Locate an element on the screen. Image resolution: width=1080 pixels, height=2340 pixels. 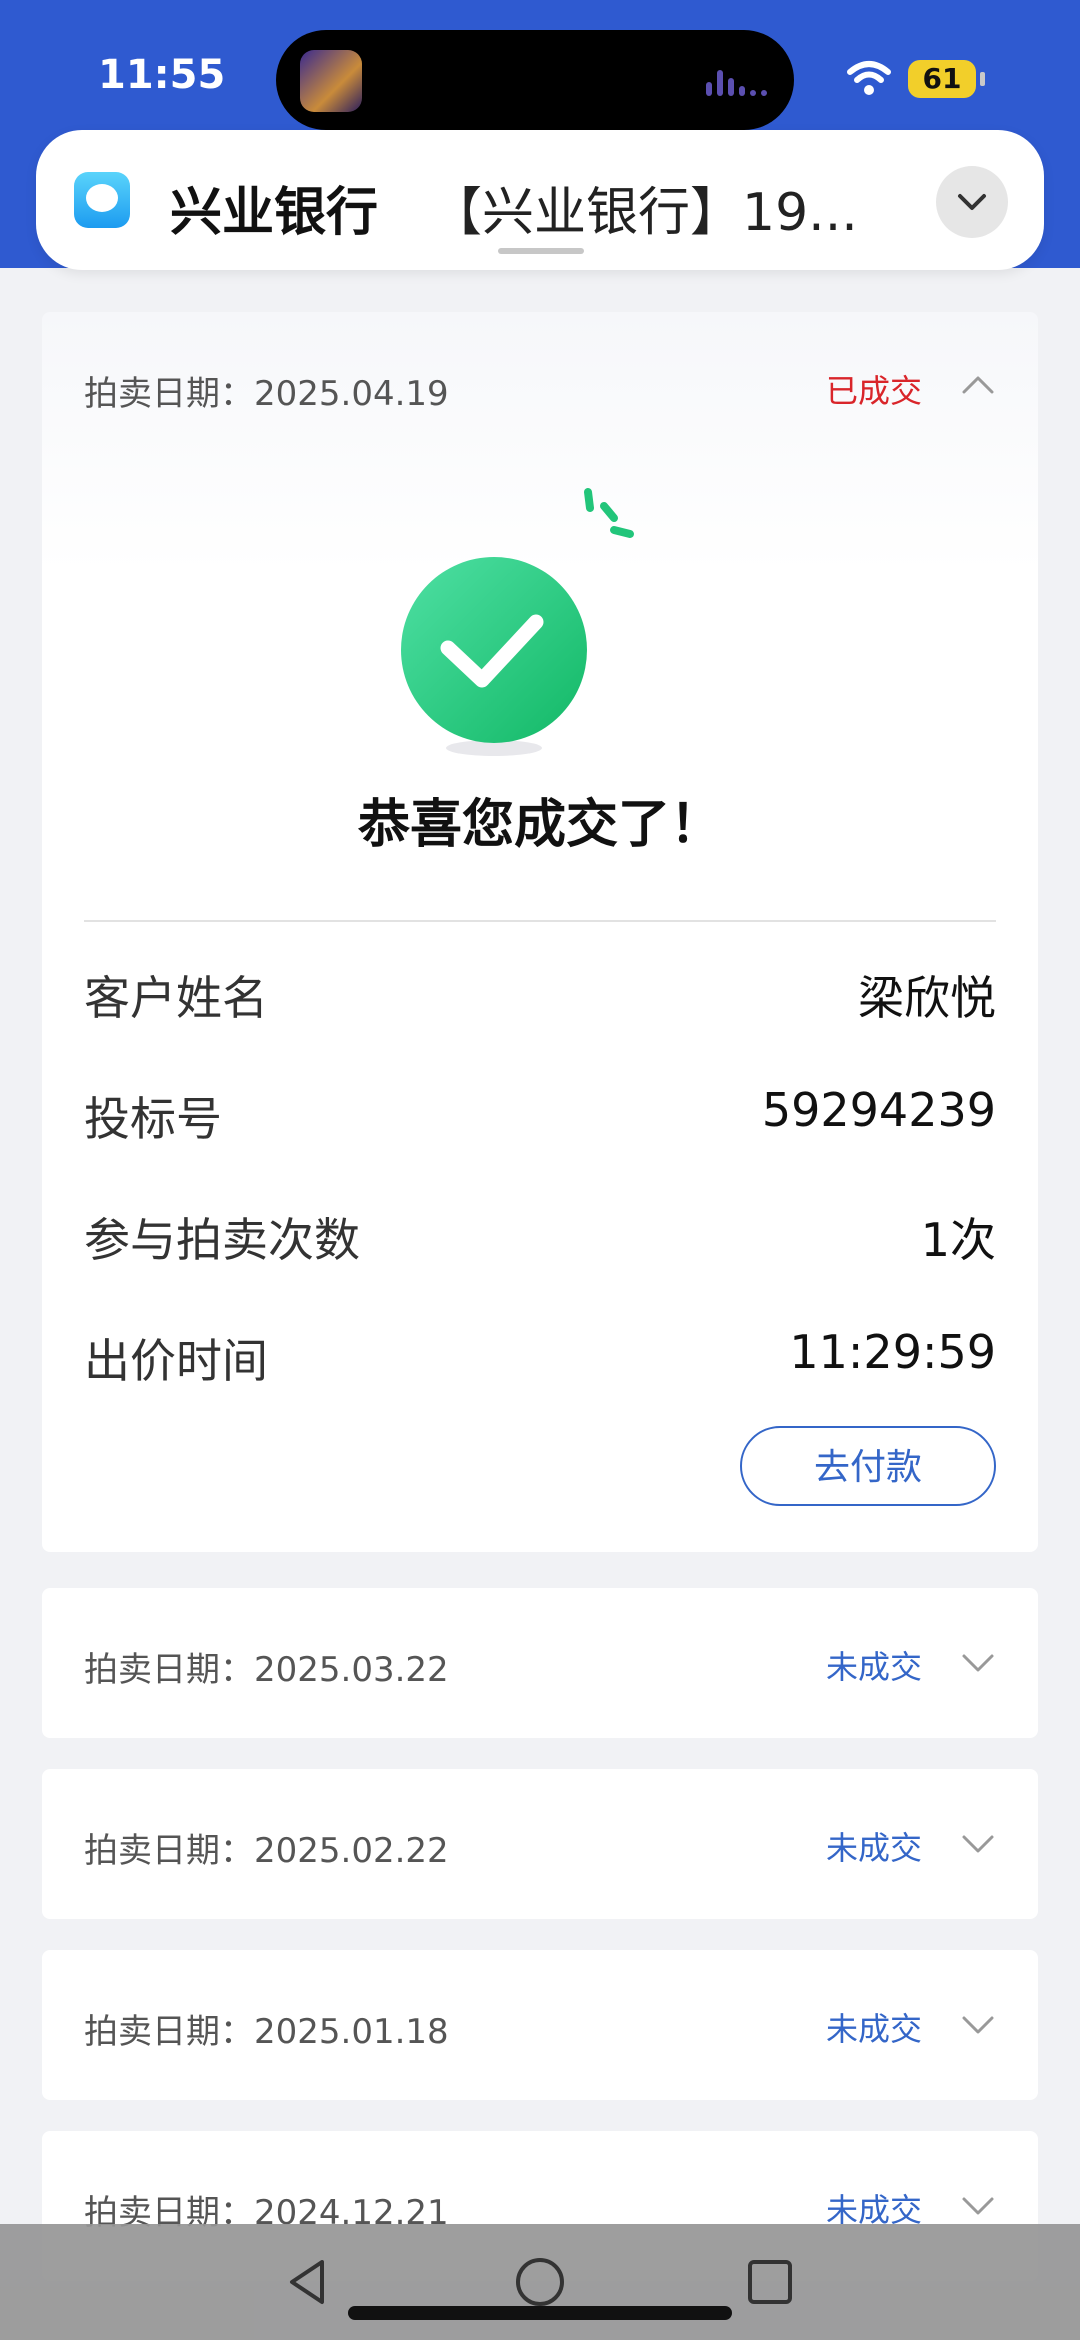
system-nav-bar is located at coordinates (540, 2282).